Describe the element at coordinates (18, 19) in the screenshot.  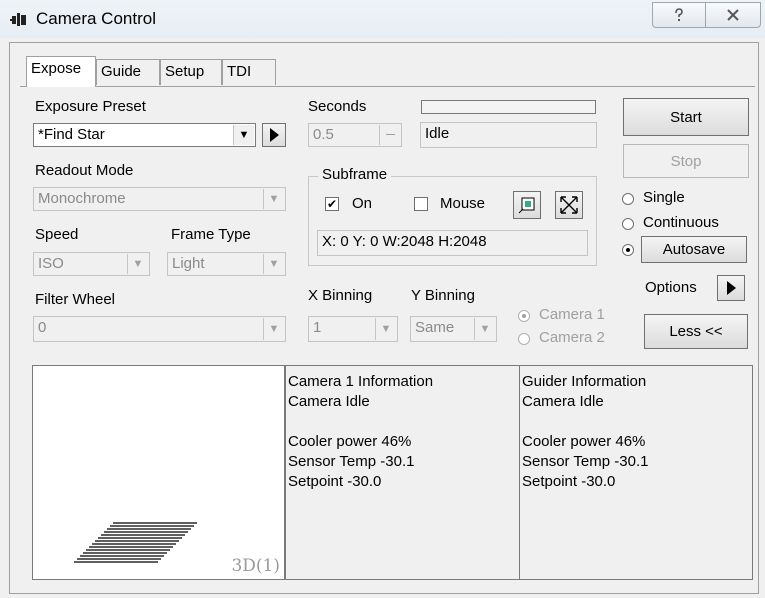
I see `app-icon` at that location.